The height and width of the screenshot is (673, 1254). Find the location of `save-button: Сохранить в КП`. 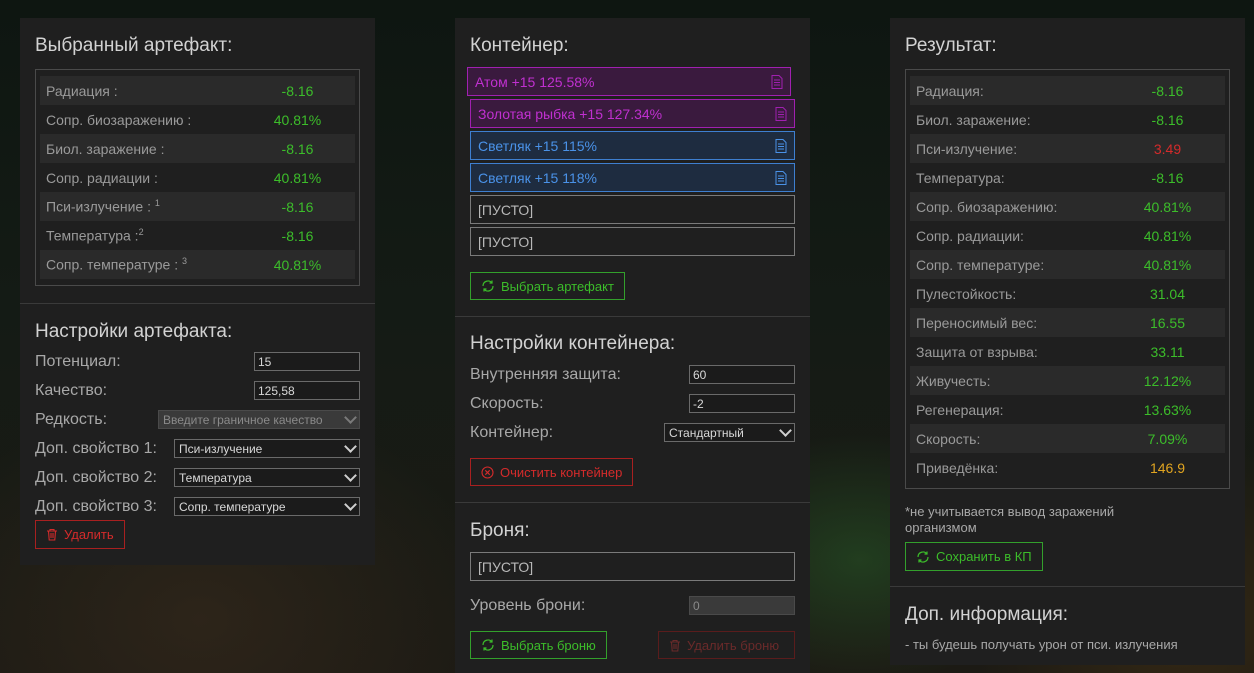

save-button: Сохранить в КП is located at coordinates (974, 556).